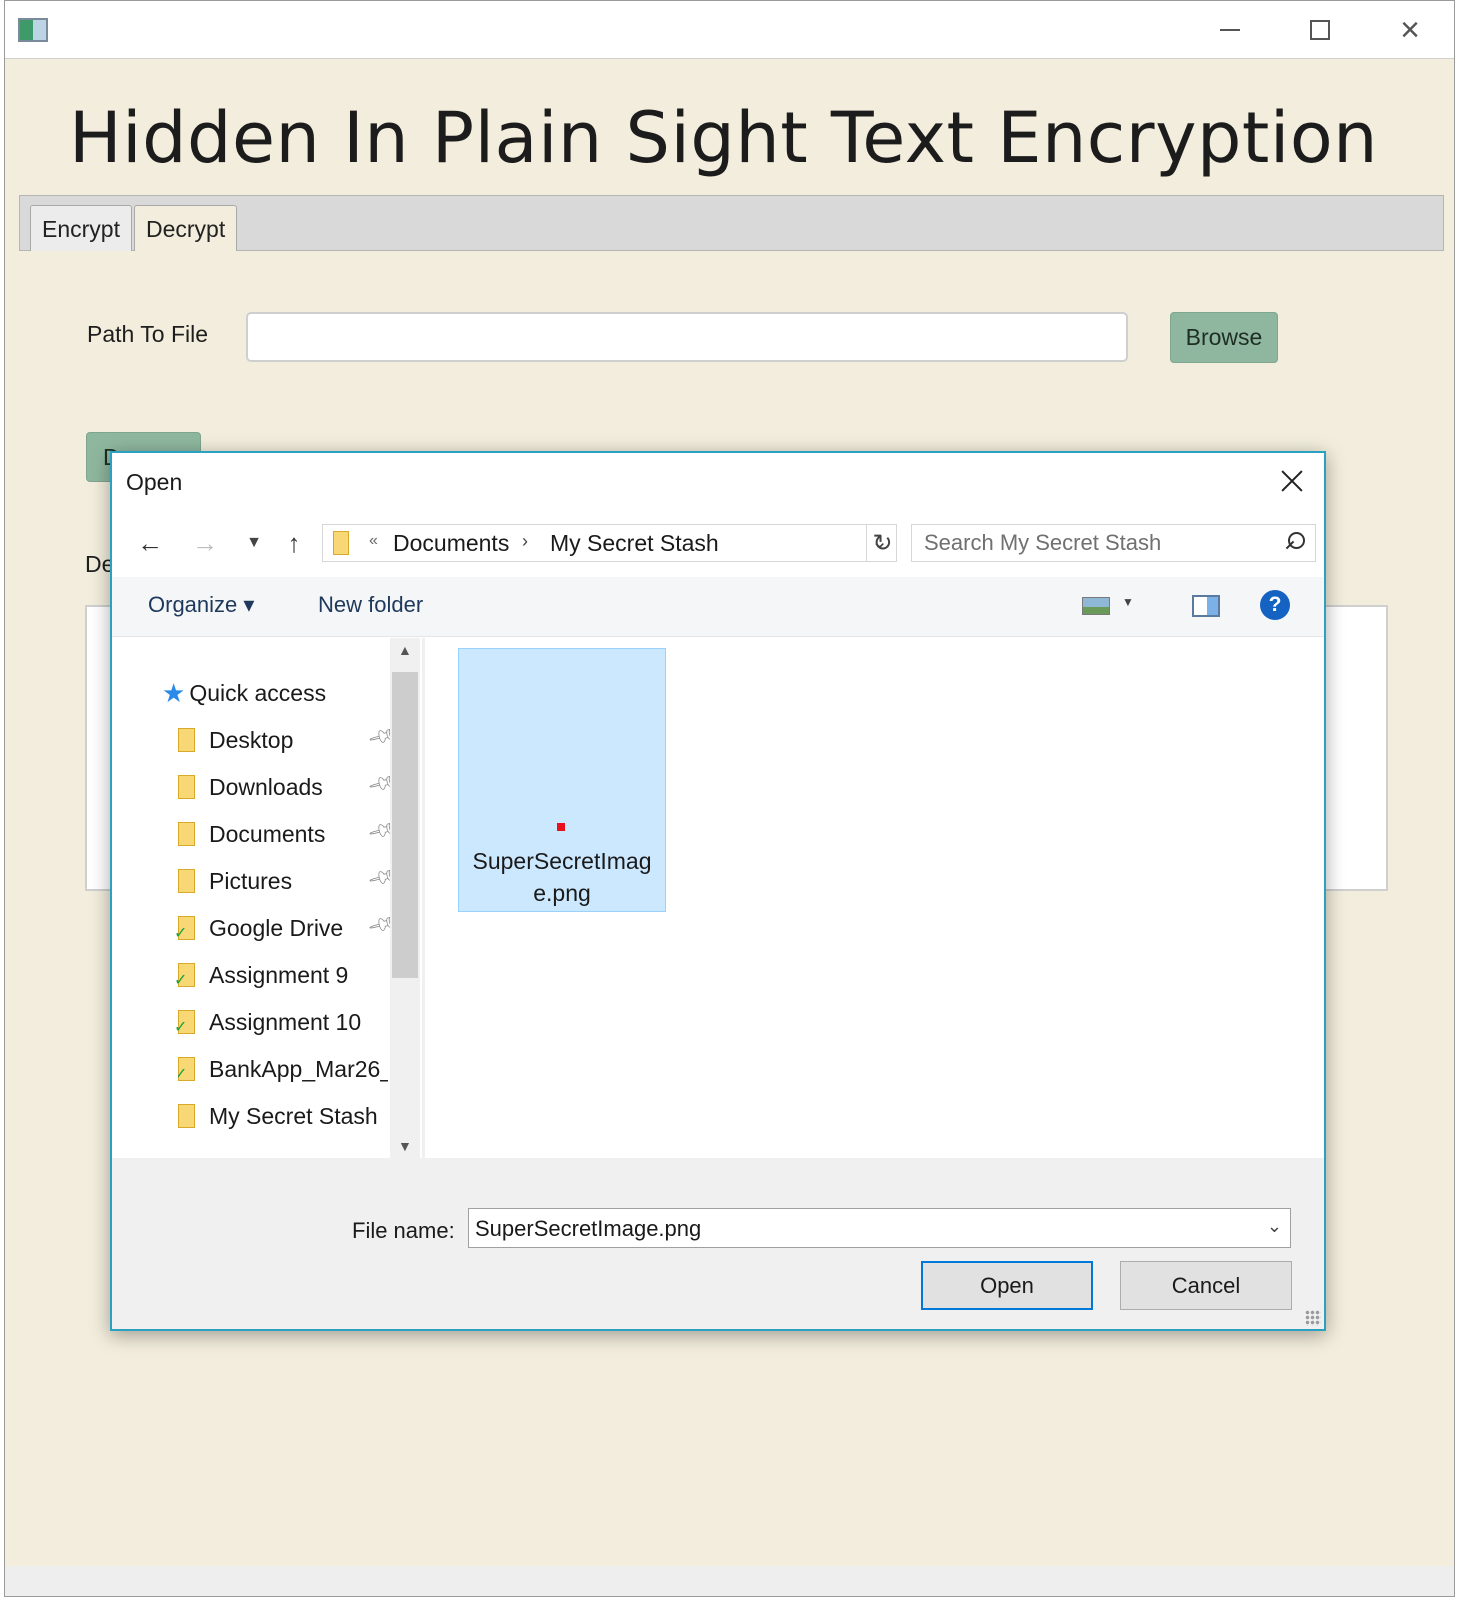  What do you see at coordinates (186, 834) in the screenshot?
I see `documents-folder-icon` at bounding box center [186, 834].